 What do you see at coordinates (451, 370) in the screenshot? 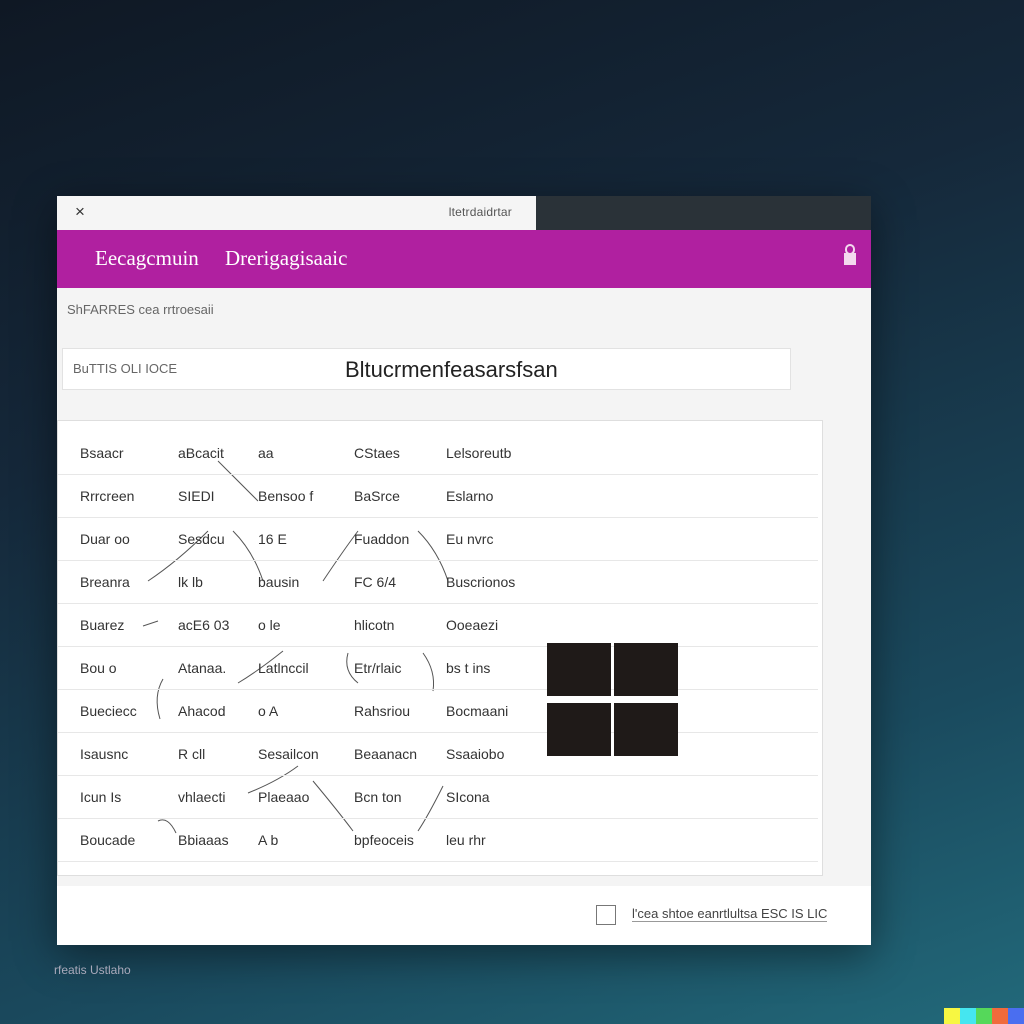
I see `search-input: Bltucrmenfeasarsfsan` at bounding box center [451, 370].